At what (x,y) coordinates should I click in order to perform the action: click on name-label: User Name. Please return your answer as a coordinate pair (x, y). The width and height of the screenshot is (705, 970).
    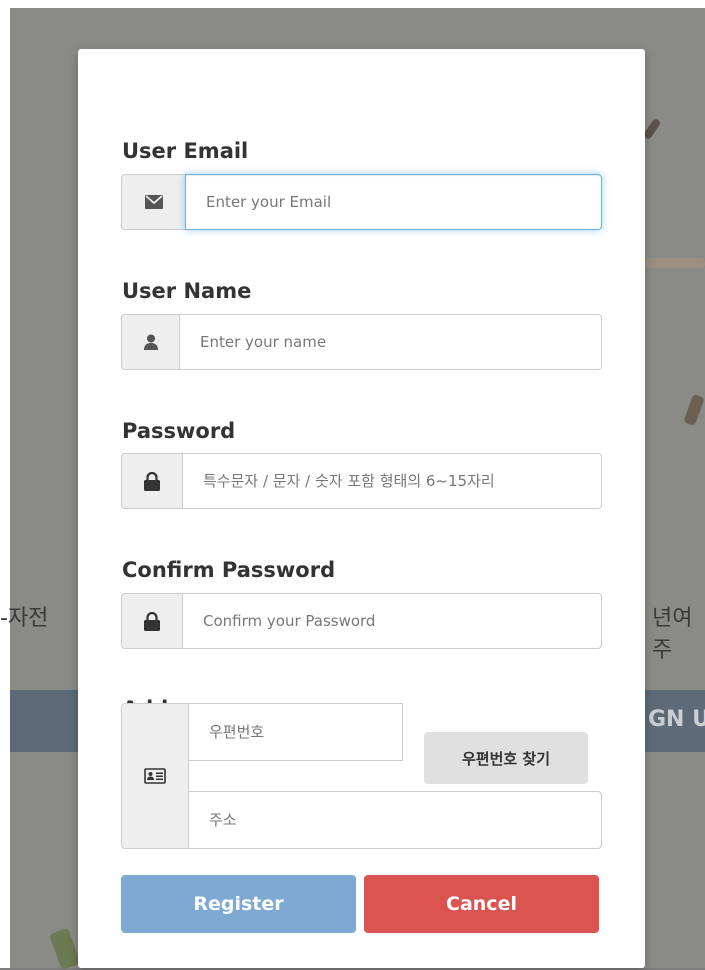
    Looking at the image, I should click on (187, 291).